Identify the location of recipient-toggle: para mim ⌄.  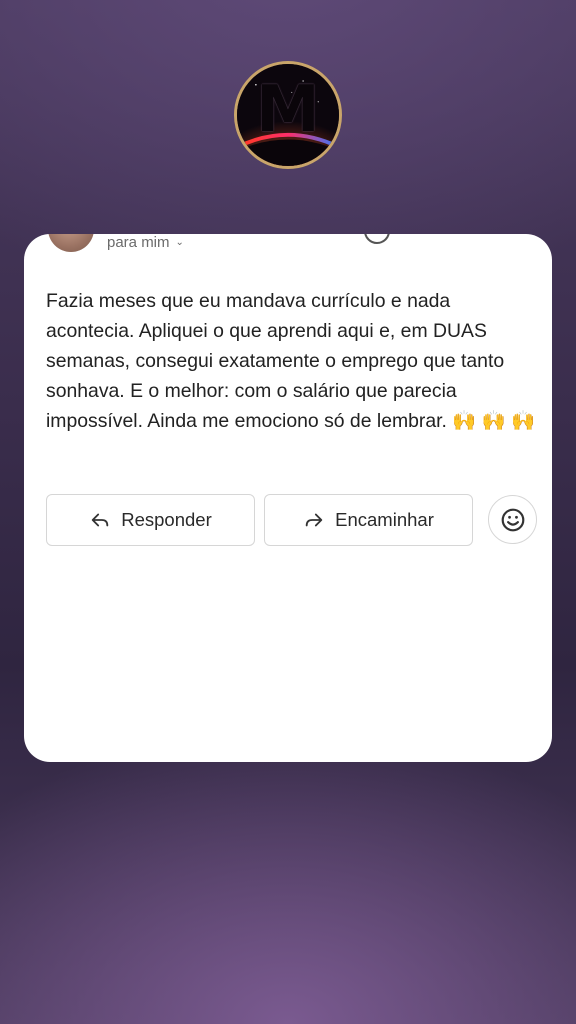
(145, 242).